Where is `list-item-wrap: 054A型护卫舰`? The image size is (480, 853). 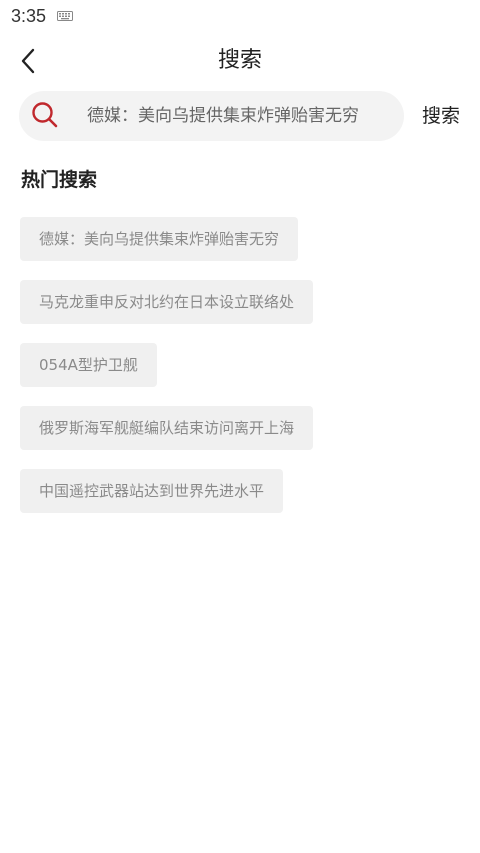
list-item-wrap: 054A型护卫舰 is located at coordinates (240, 374).